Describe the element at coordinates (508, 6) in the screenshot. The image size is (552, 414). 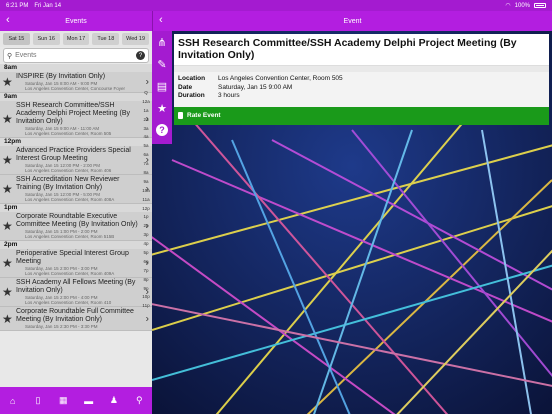
I see `wifi-icon: ◠` at that location.